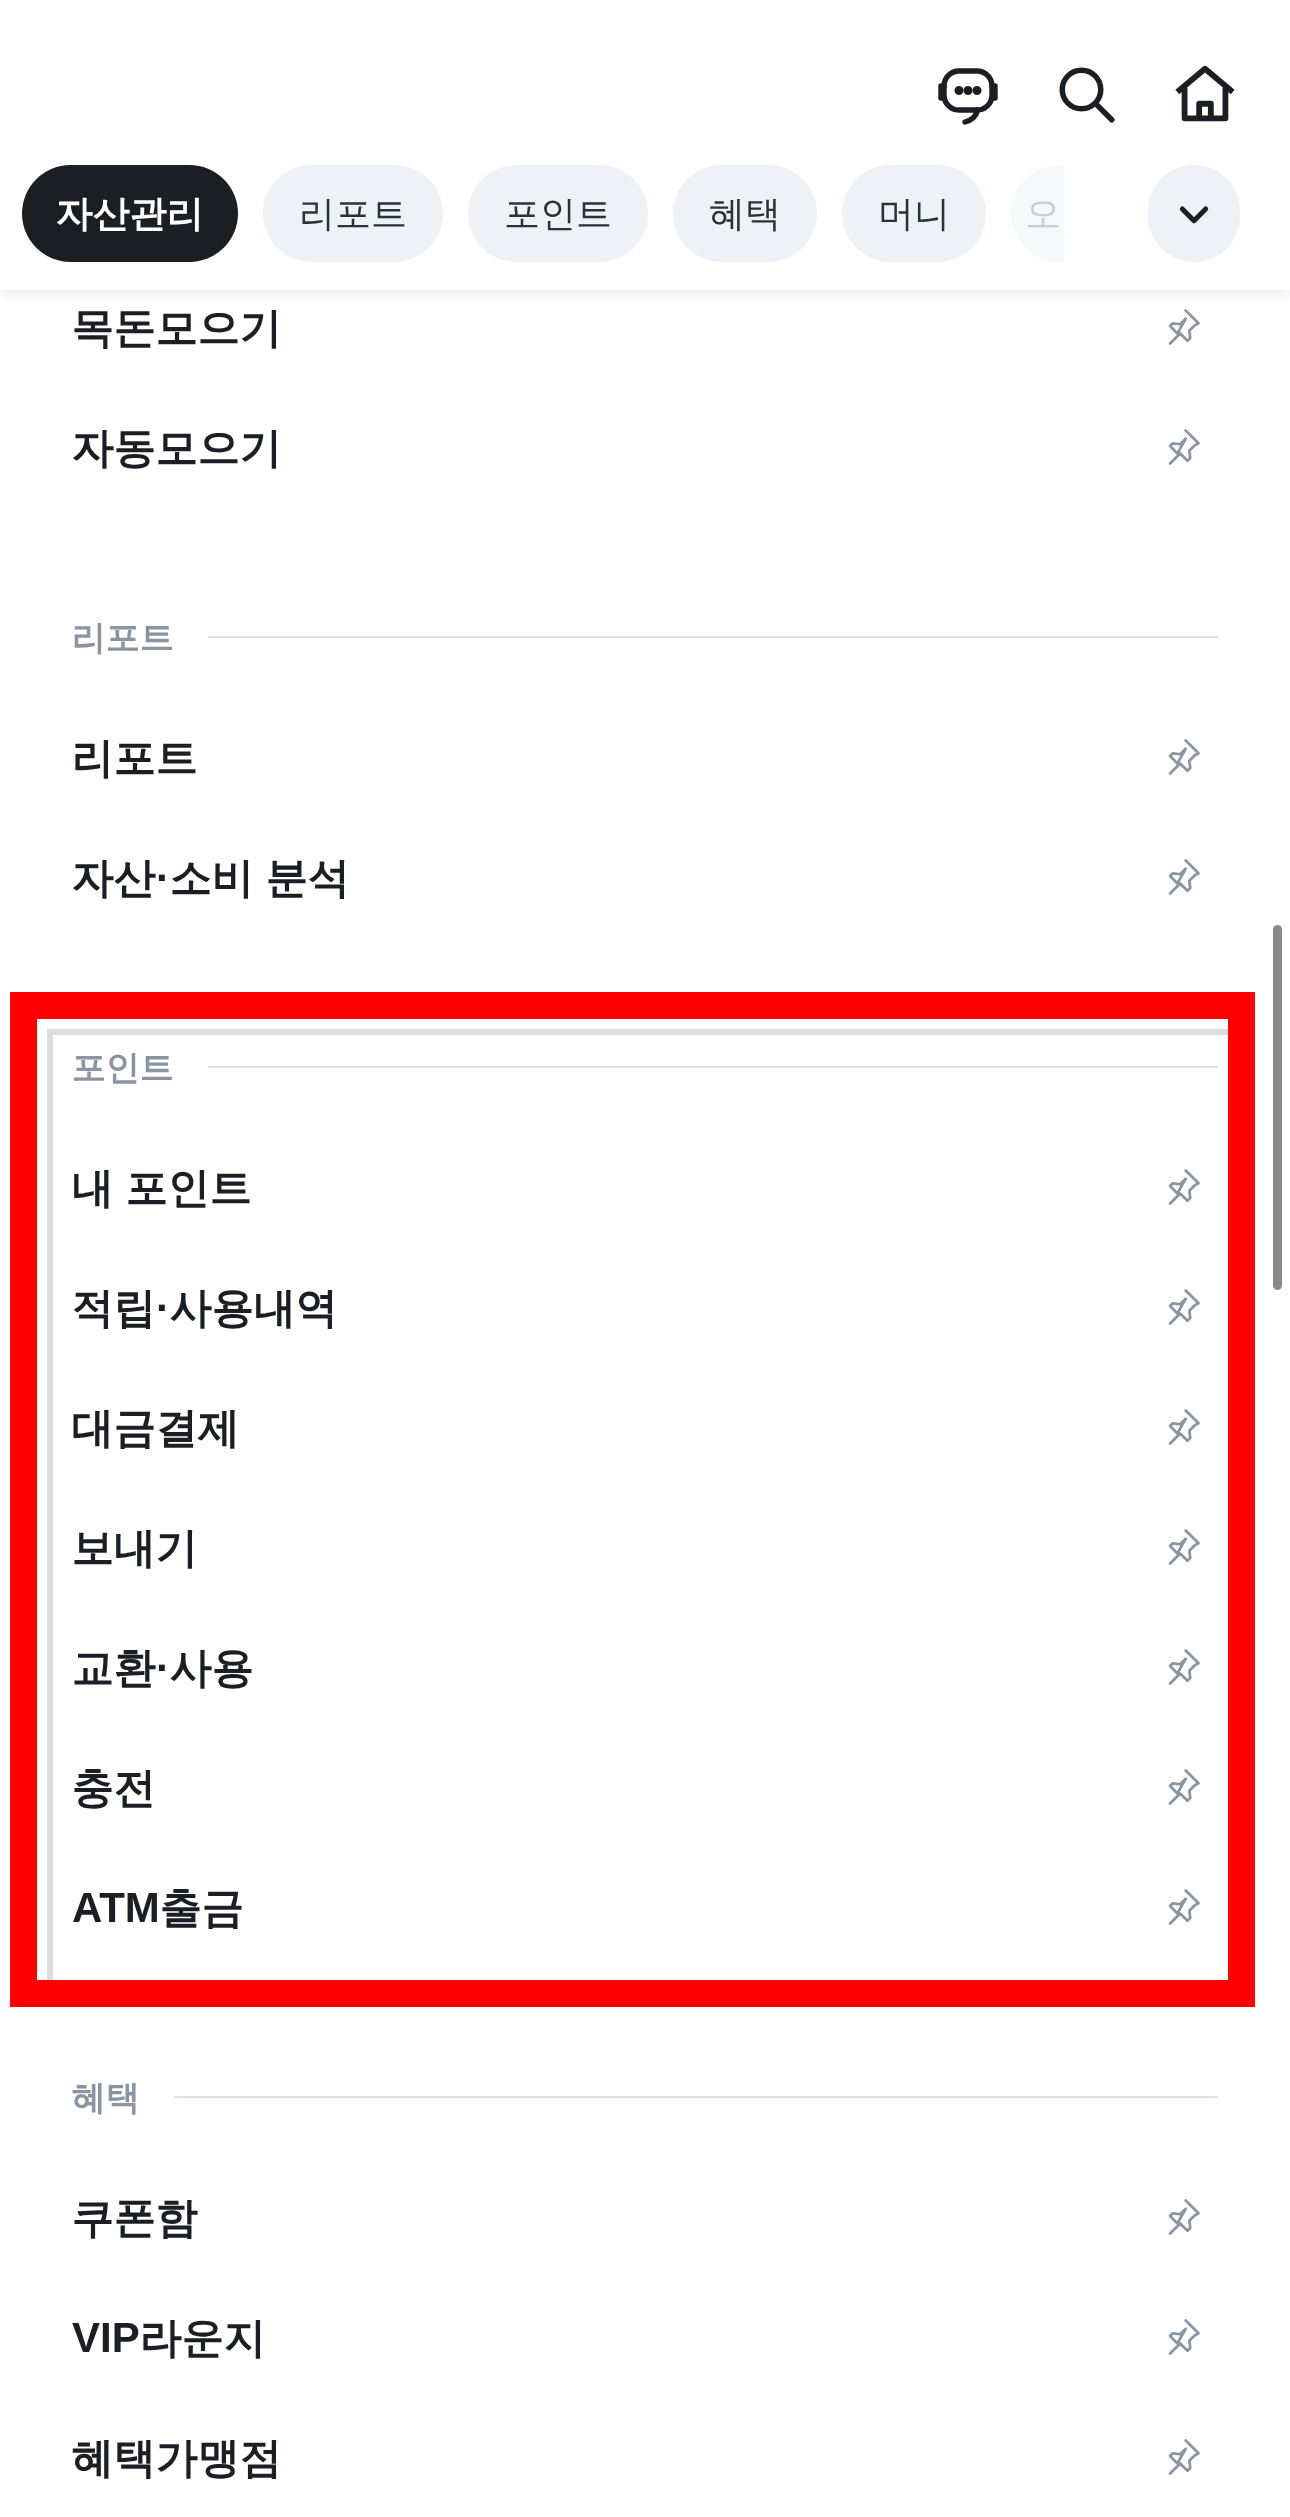  I want to click on menu-item: 충전, so click(114, 1787).